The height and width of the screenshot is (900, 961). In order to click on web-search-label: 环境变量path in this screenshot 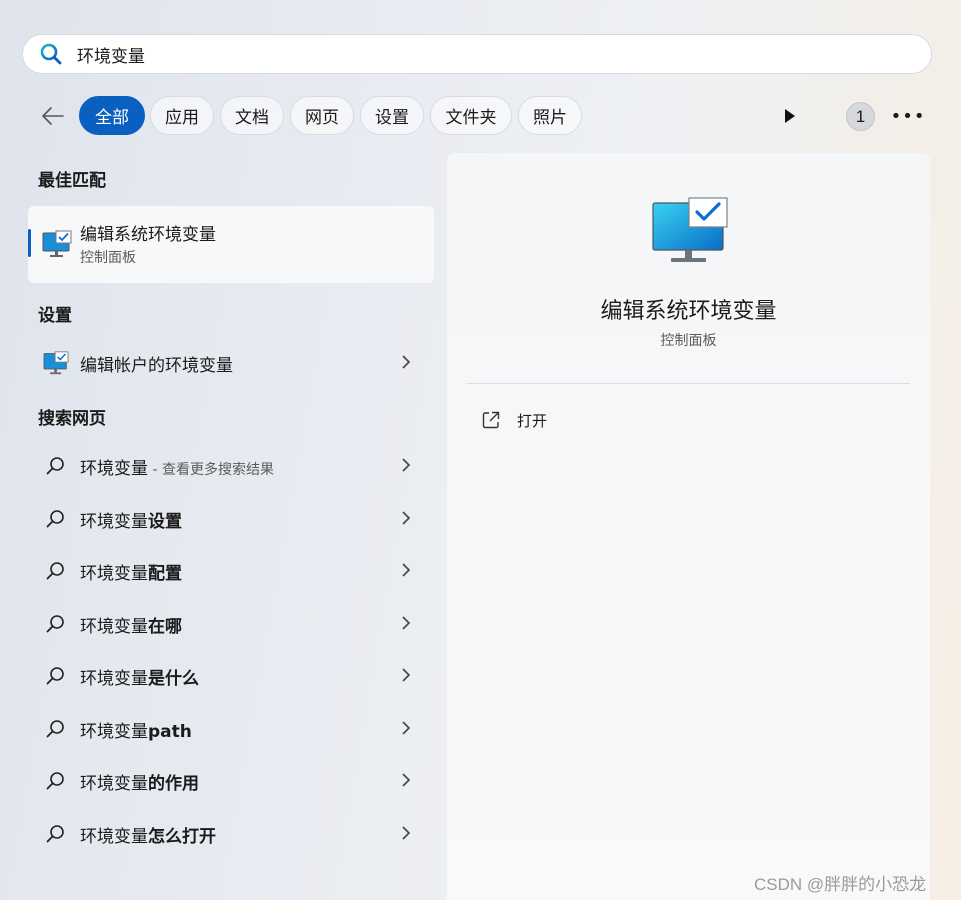, I will do `click(136, 729)`.